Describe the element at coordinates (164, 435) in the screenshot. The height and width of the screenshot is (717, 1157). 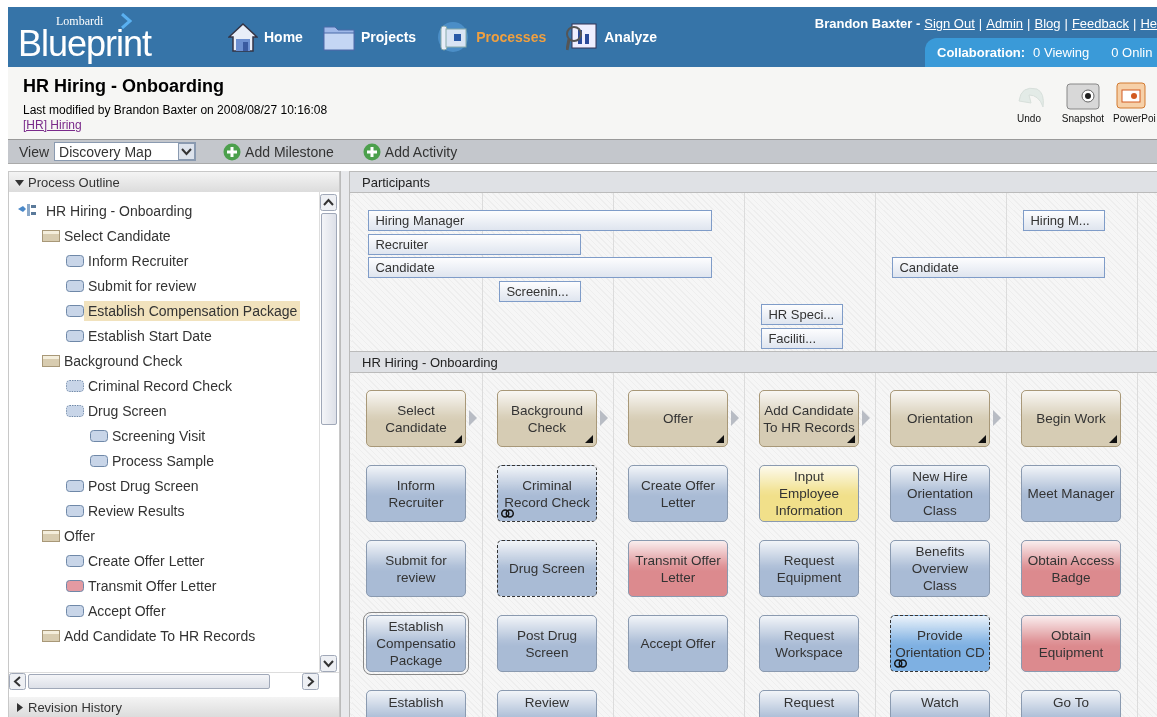
I see `outline-item: Screening Visit` at that location.